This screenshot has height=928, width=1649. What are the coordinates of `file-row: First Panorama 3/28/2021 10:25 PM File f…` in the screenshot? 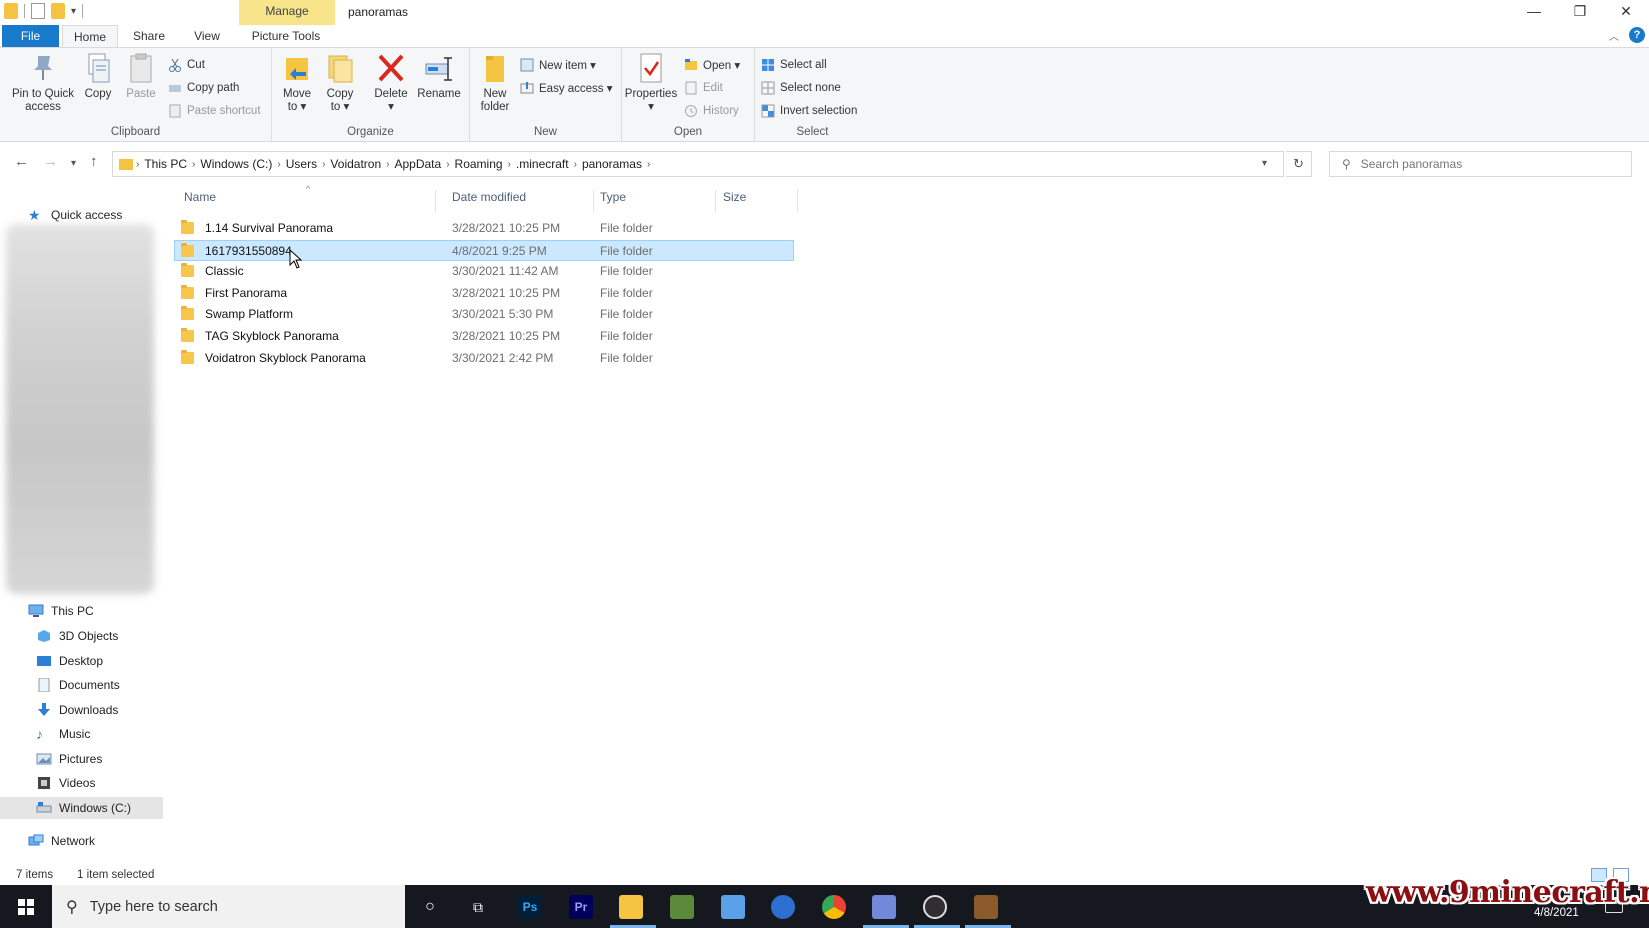 It's located at (485, 293).